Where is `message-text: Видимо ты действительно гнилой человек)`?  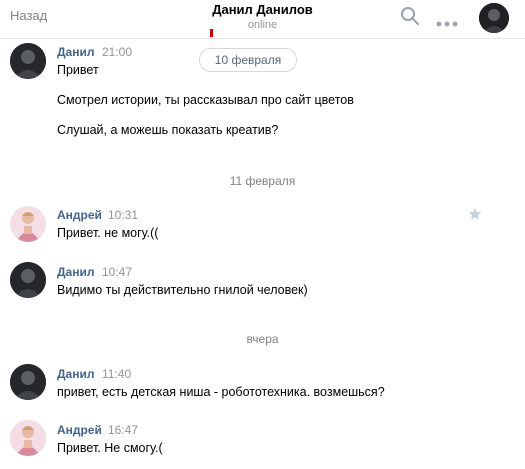
message-text: Видимо ты действительно гнилой человек) is located at coordinates (182, 290).